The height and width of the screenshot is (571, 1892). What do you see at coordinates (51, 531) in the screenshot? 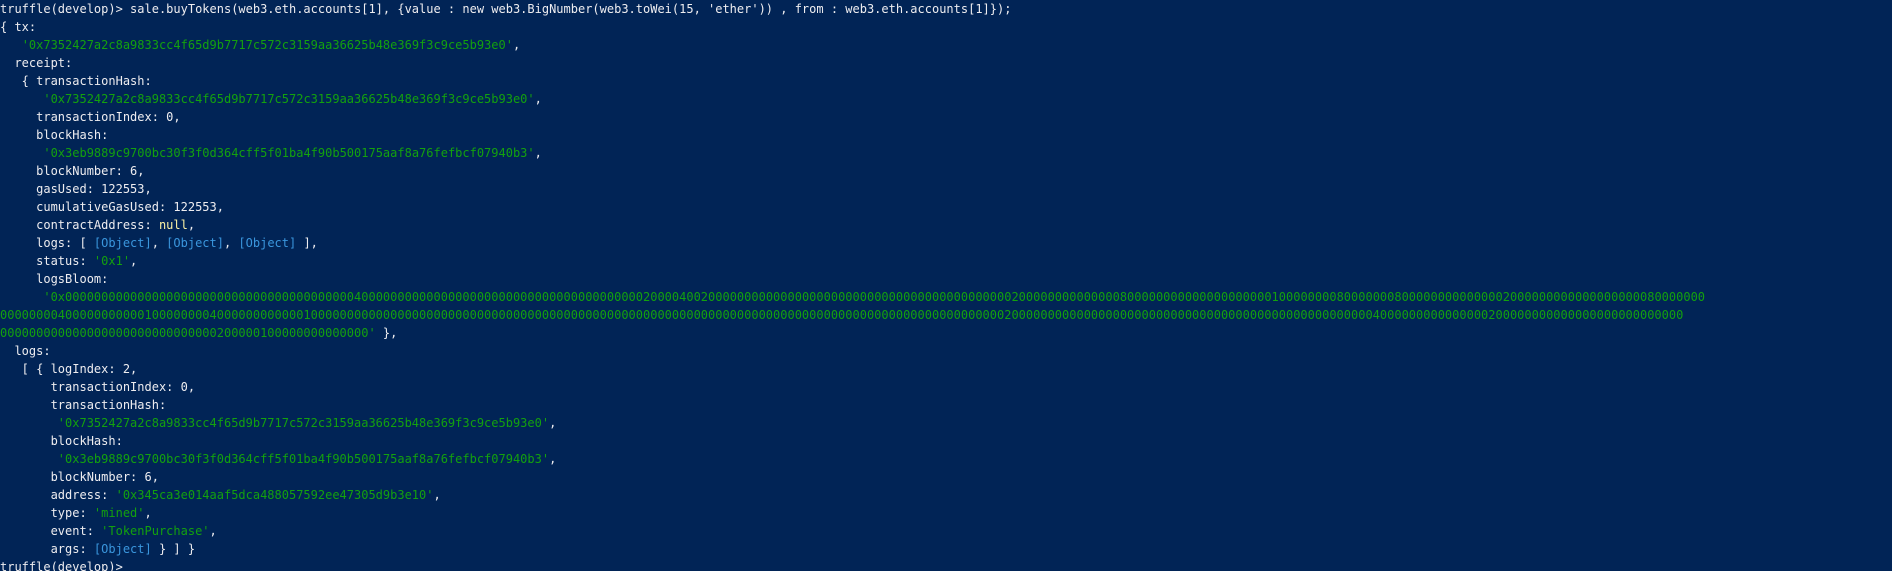
I see `output-text: event:` at bounding box center [51, 531].